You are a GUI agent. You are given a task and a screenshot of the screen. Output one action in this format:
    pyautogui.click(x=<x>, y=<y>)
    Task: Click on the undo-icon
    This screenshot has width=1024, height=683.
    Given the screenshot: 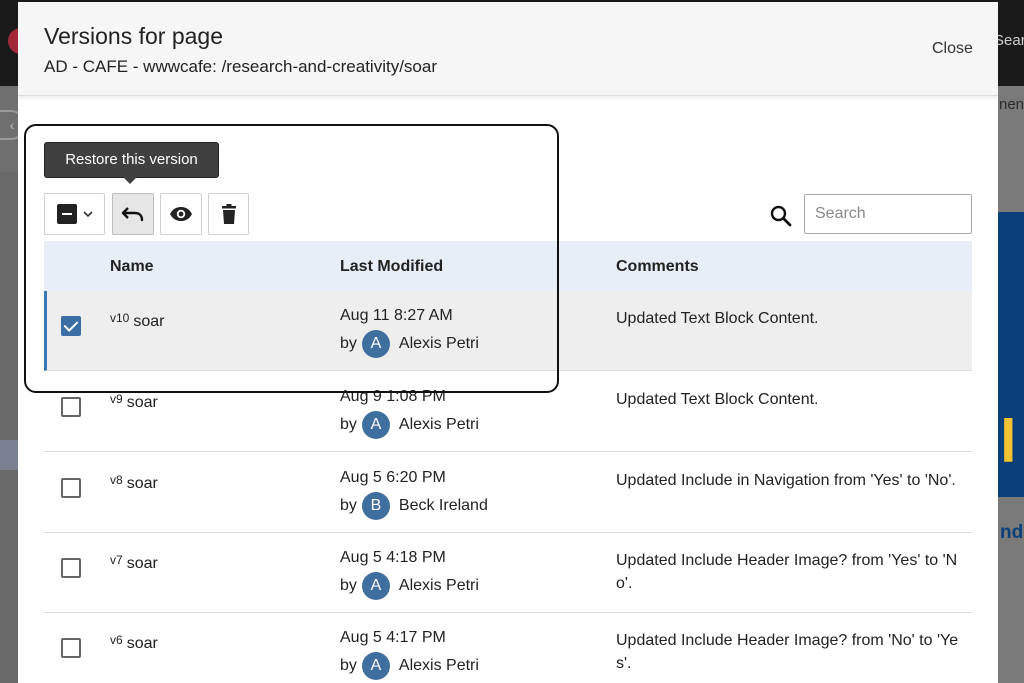 What is the action you would take?
    pyautogui.click(x=132, y=214)
    